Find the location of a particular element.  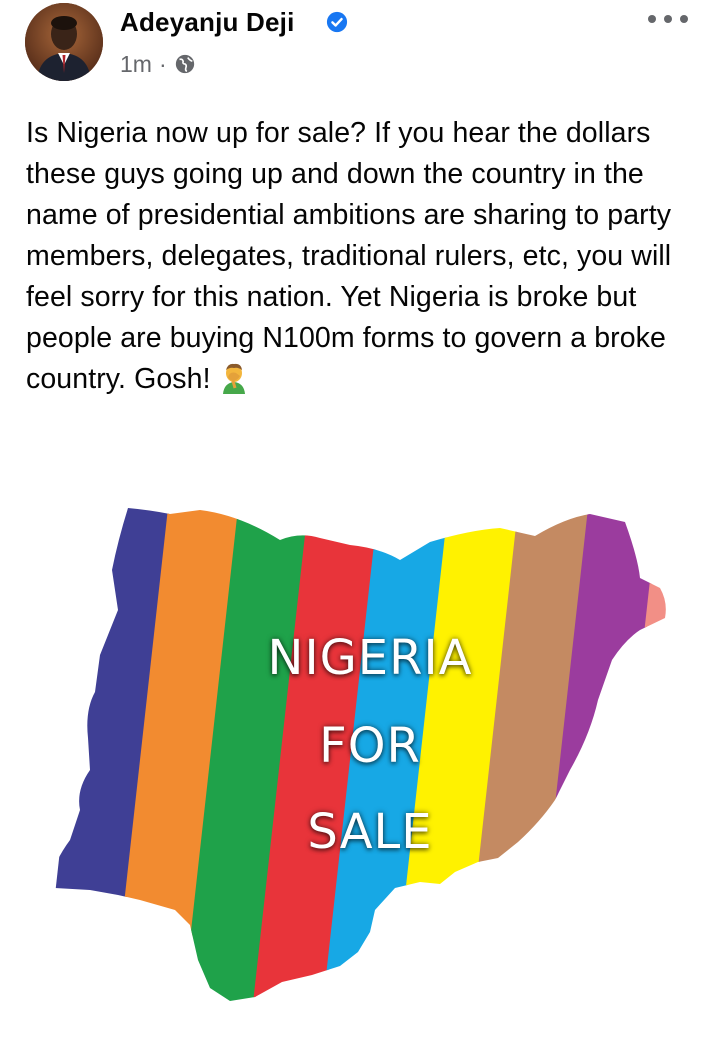

author-avatar is located at coordinates (64, 42).